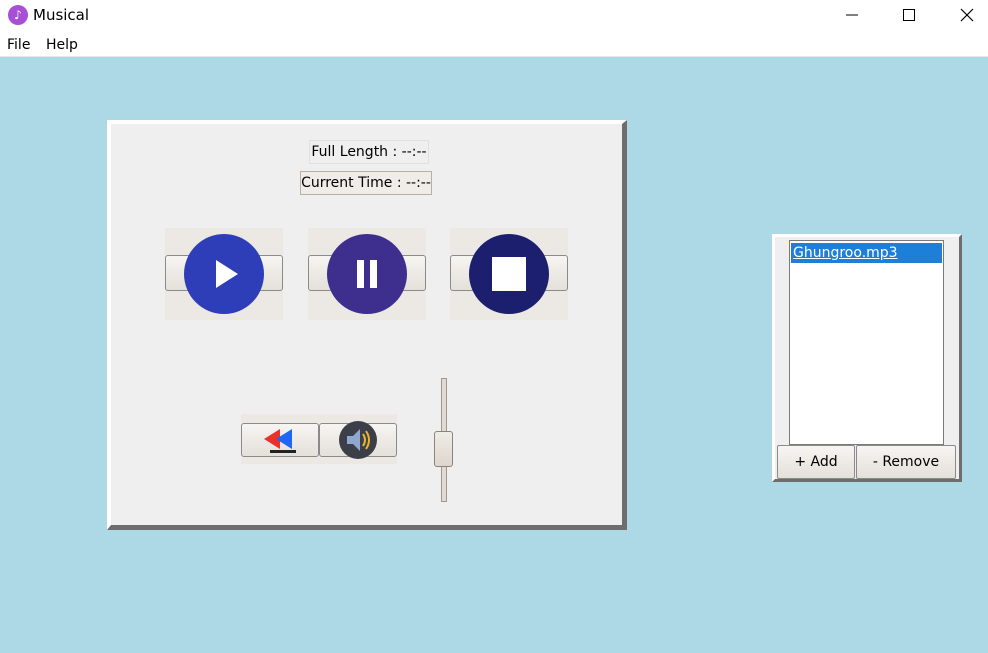 This screenshot has height=653, width=988. I want to click on maximize-icon, so click(909, 15).